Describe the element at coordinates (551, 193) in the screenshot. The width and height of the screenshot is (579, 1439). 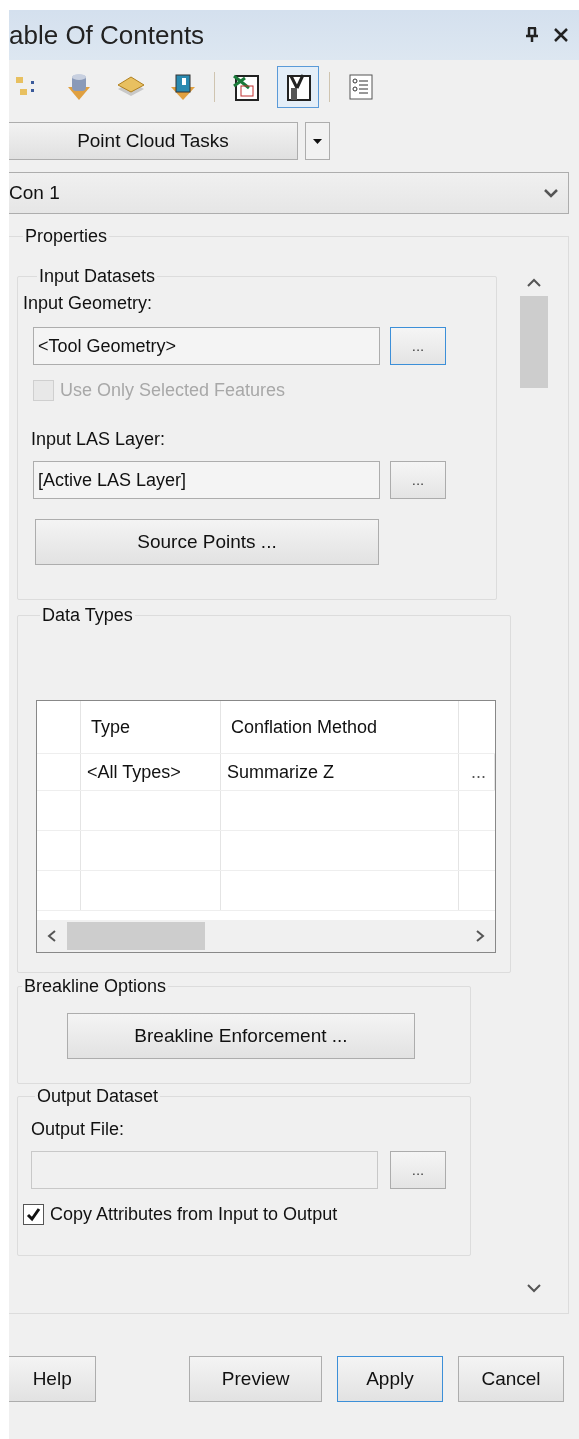
I see `chevron-down-icon` at that location.